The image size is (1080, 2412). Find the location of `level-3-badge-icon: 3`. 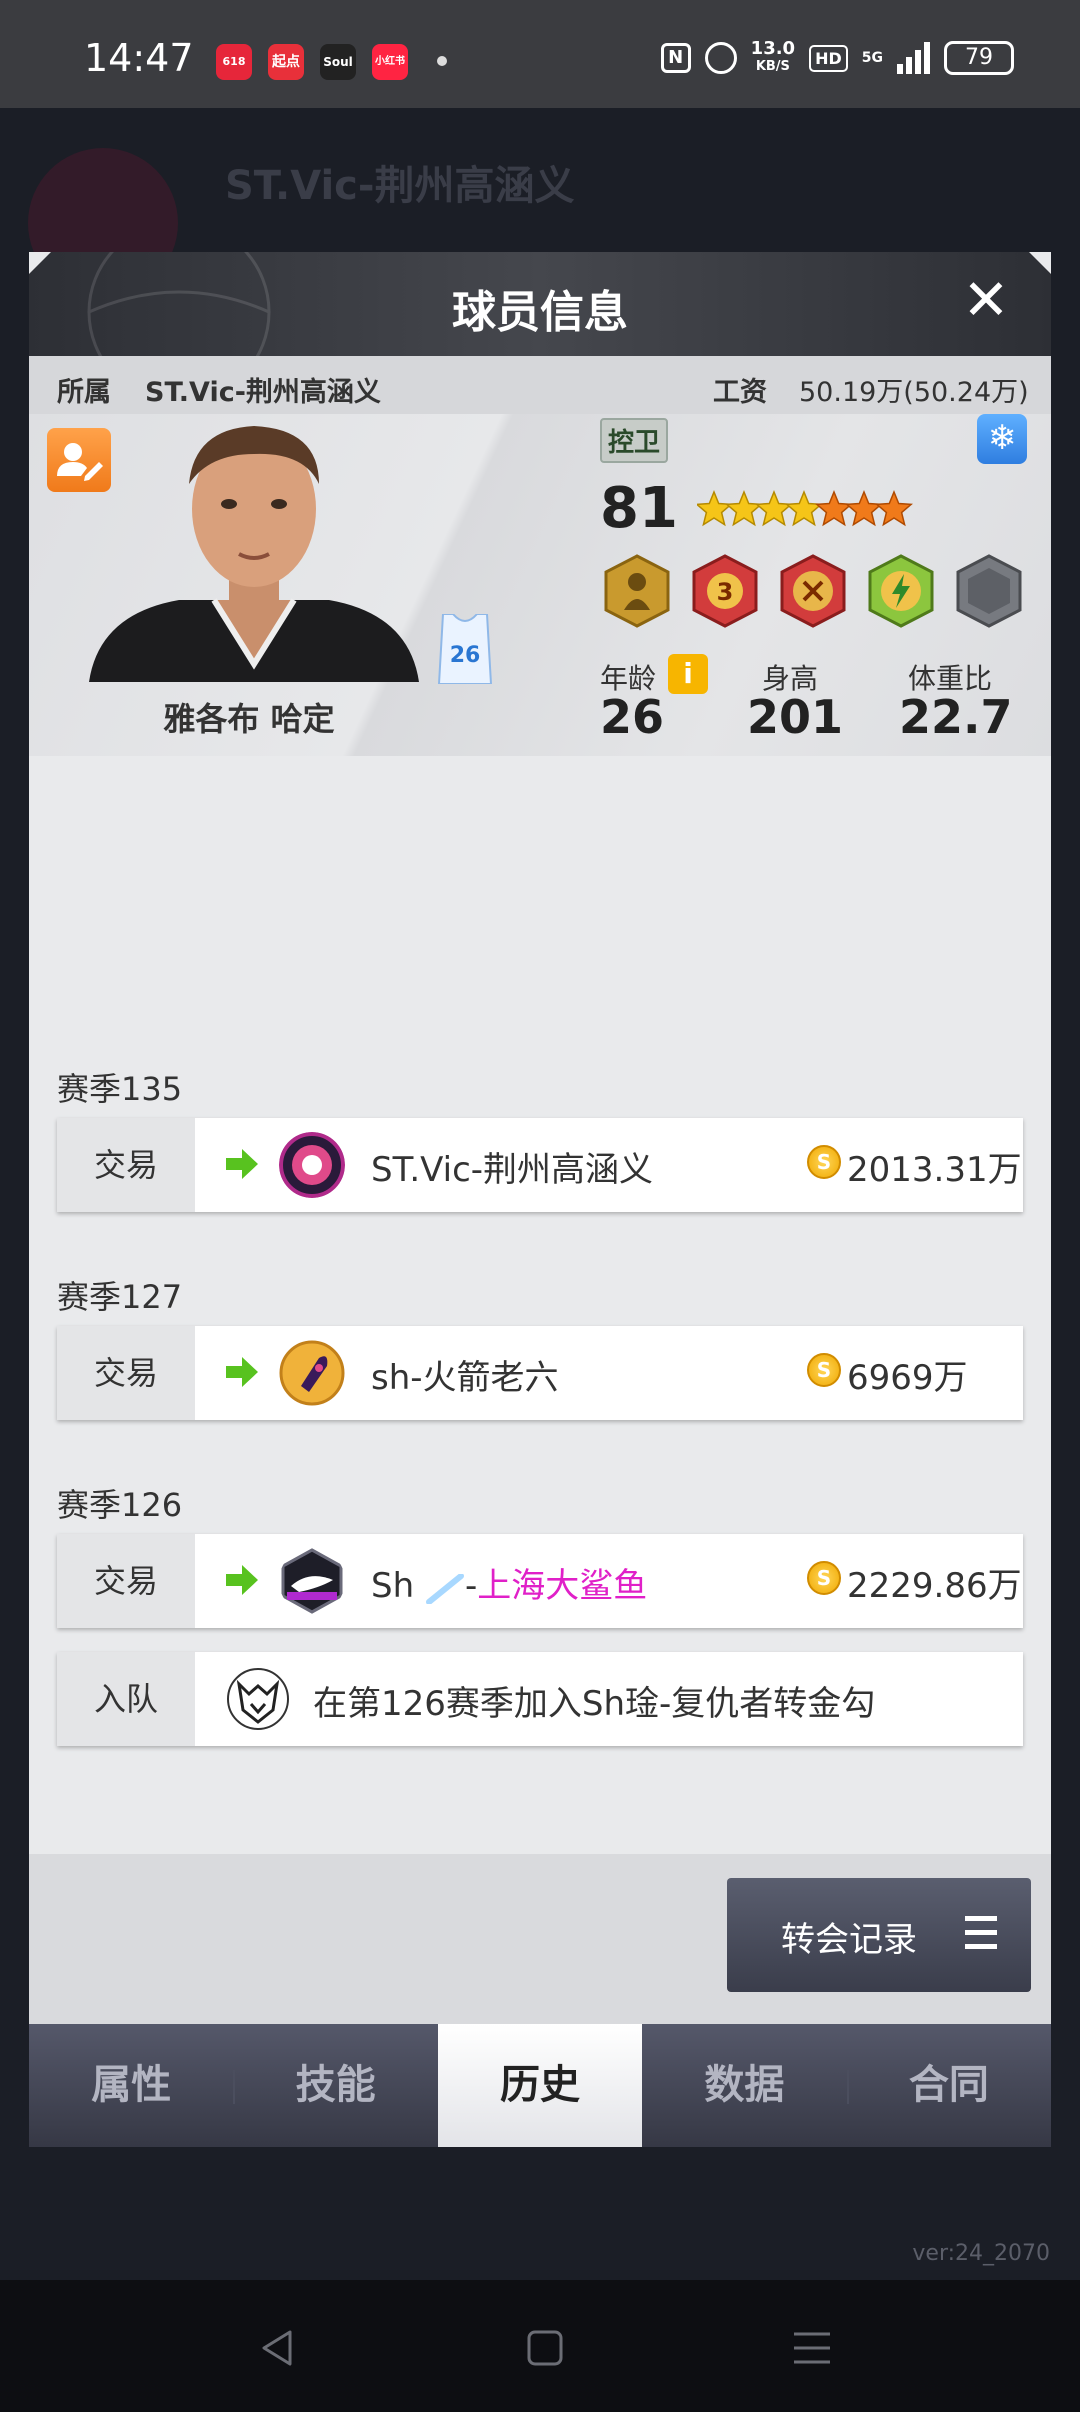

level-3-badge-icon: 3 is located at coordinates (725, 591).